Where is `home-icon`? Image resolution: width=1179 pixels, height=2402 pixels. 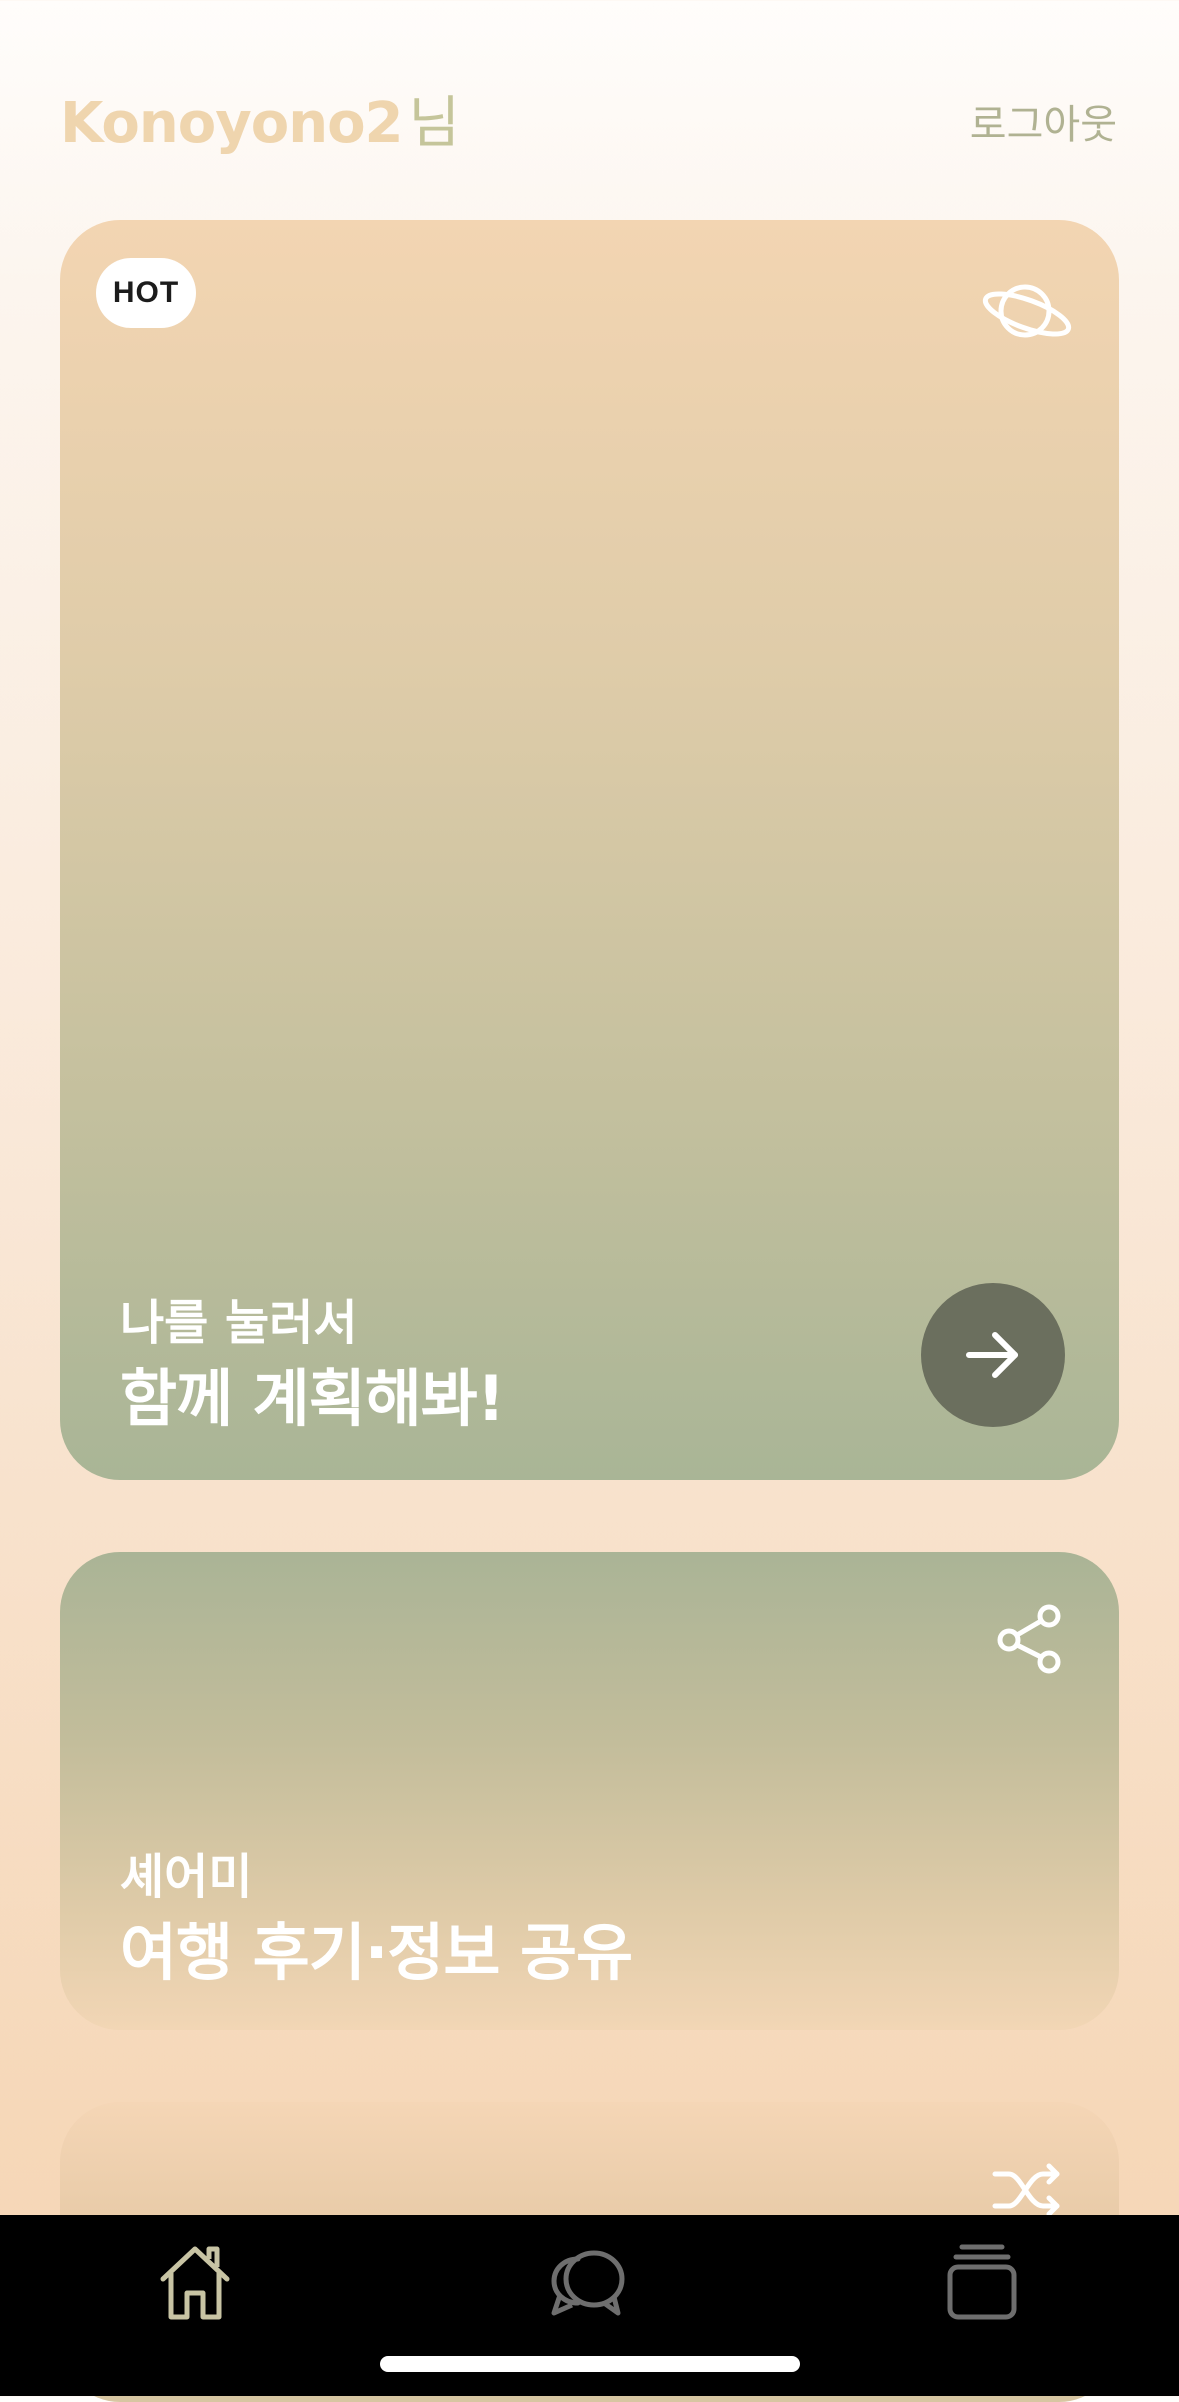 home-icon is located at coordinates (195, 2283).